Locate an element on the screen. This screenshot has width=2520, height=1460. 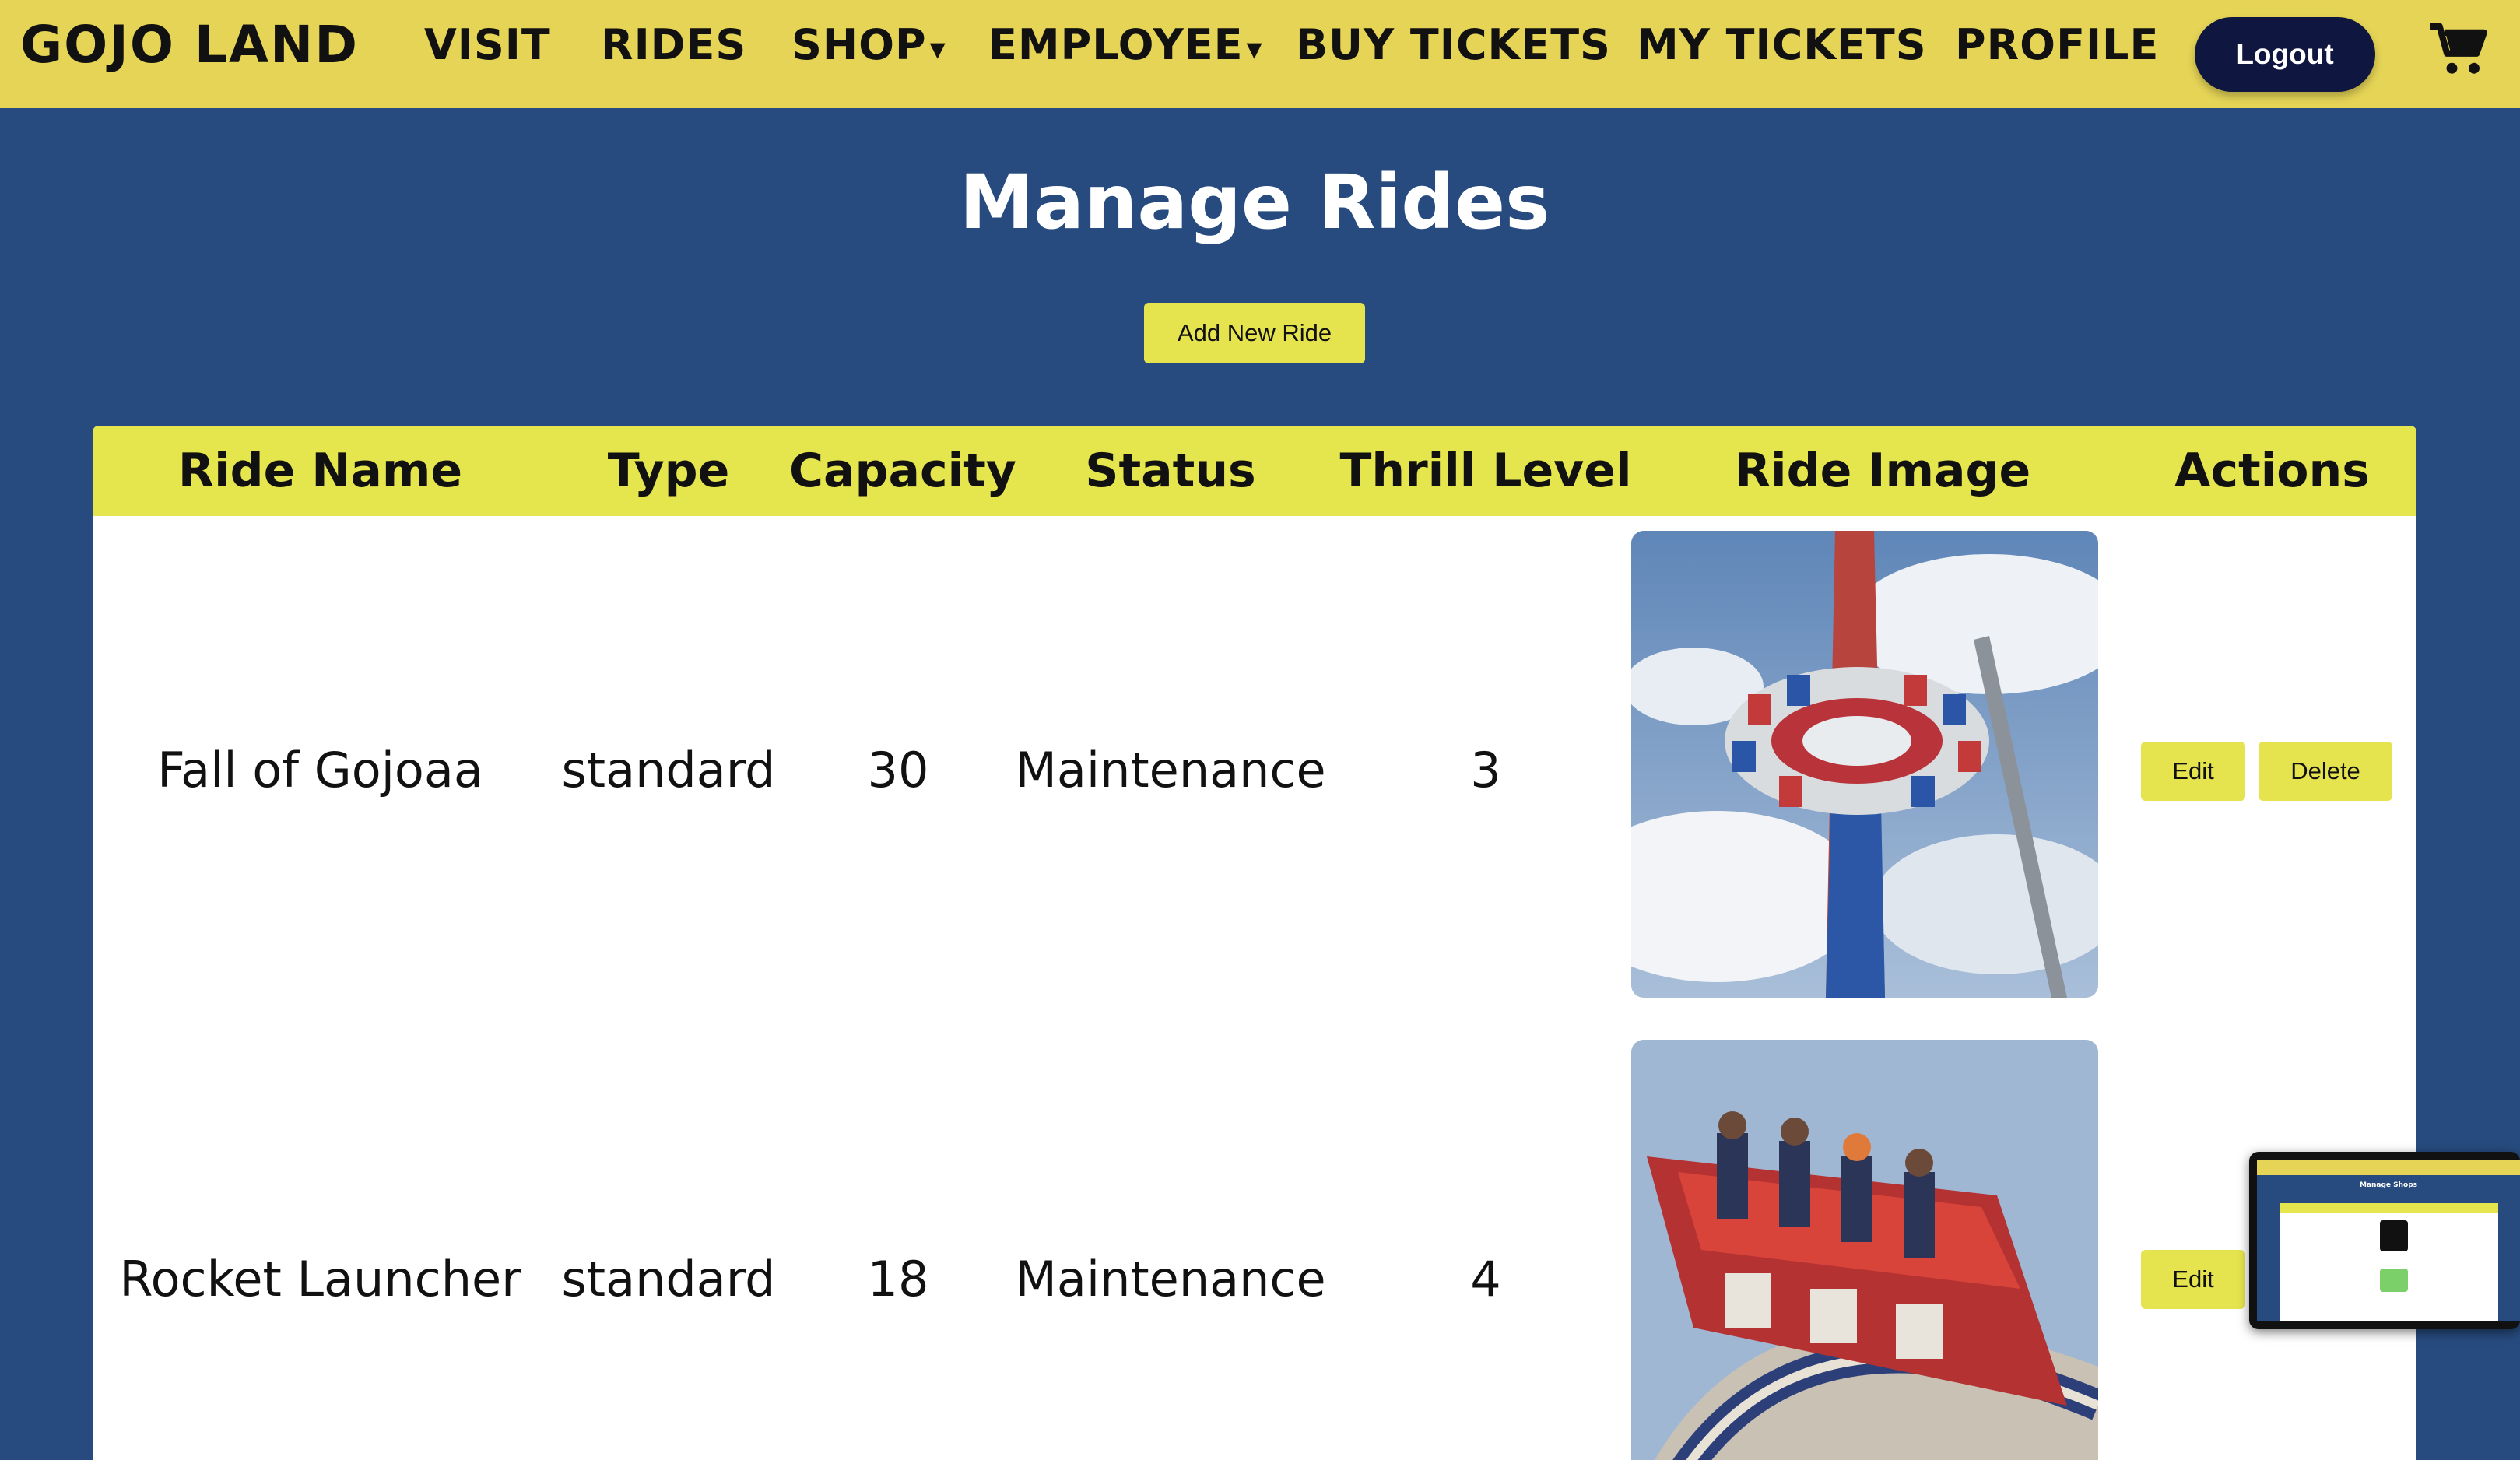
add-new-ride-button: Add New Ride is located at coordinates (1254, 333).